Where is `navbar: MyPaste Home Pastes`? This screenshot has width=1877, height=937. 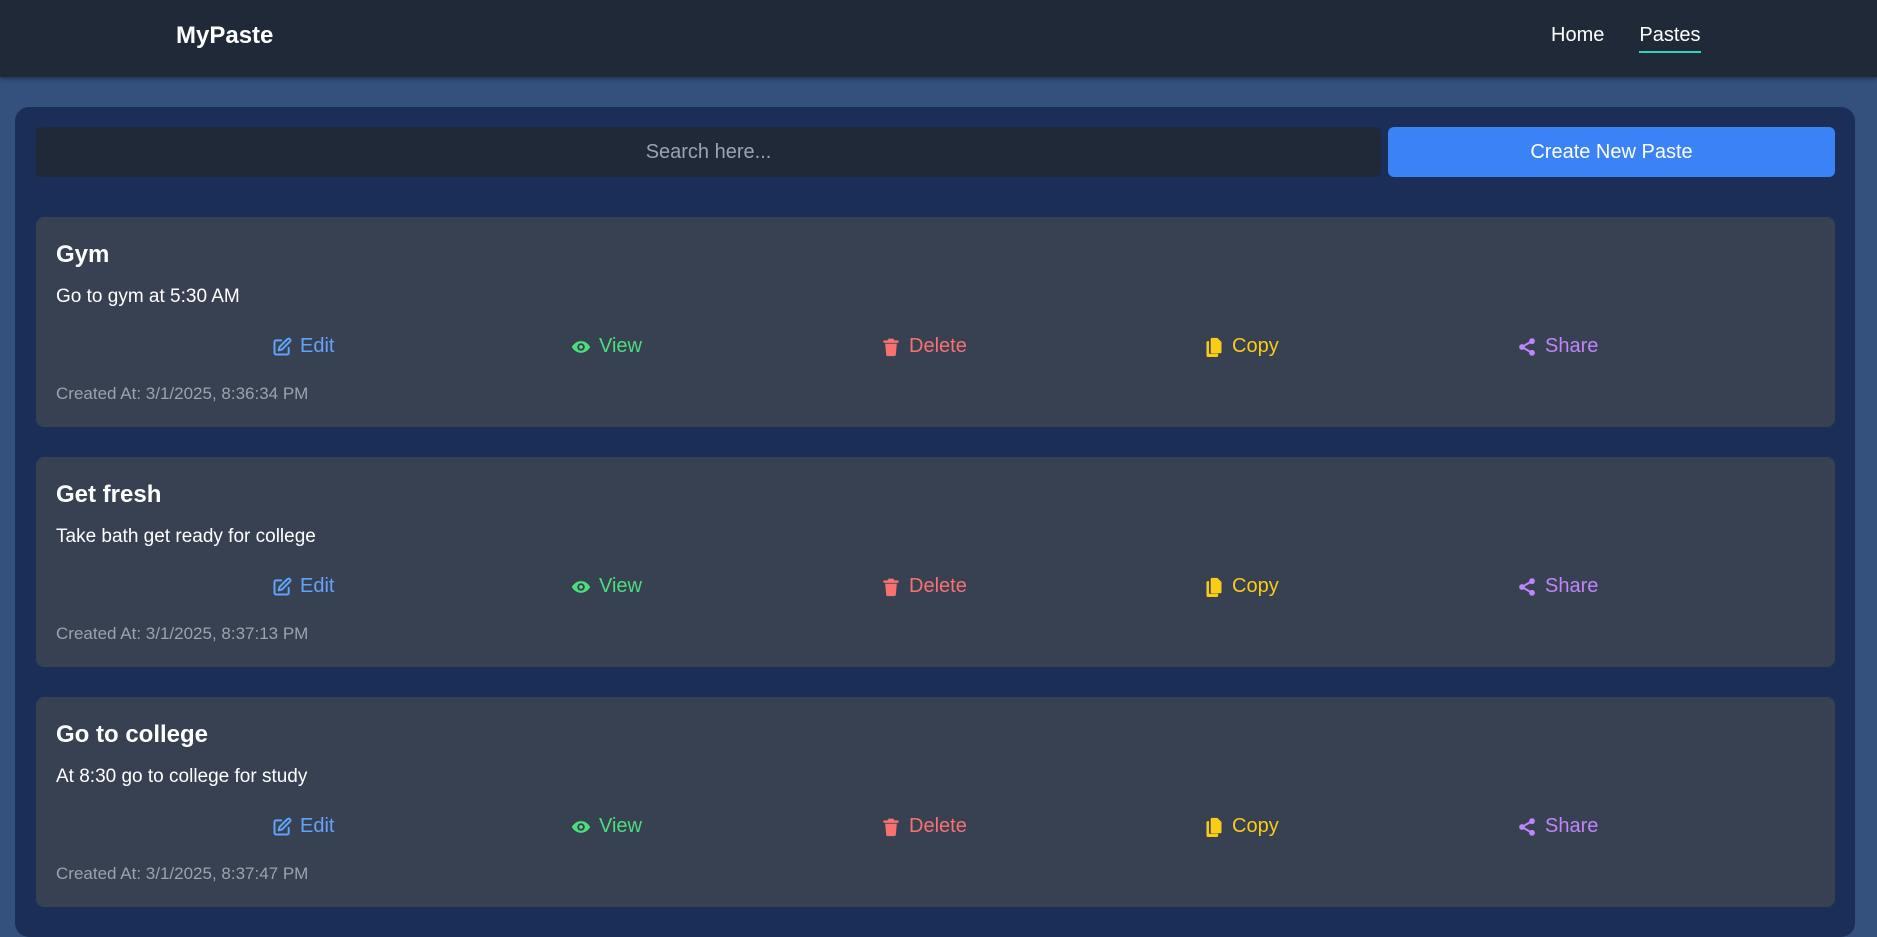 navbar: MyPaste Home Pastes is located at coordinates (938, 38).